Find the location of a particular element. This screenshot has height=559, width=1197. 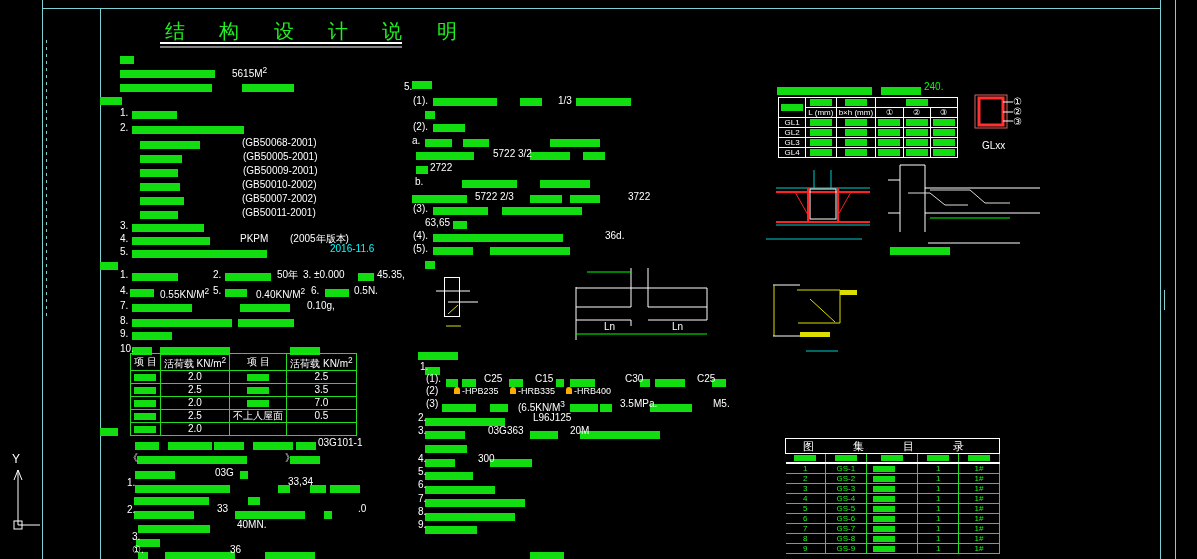

note-text: 5. is located at coordinates (217, 291).